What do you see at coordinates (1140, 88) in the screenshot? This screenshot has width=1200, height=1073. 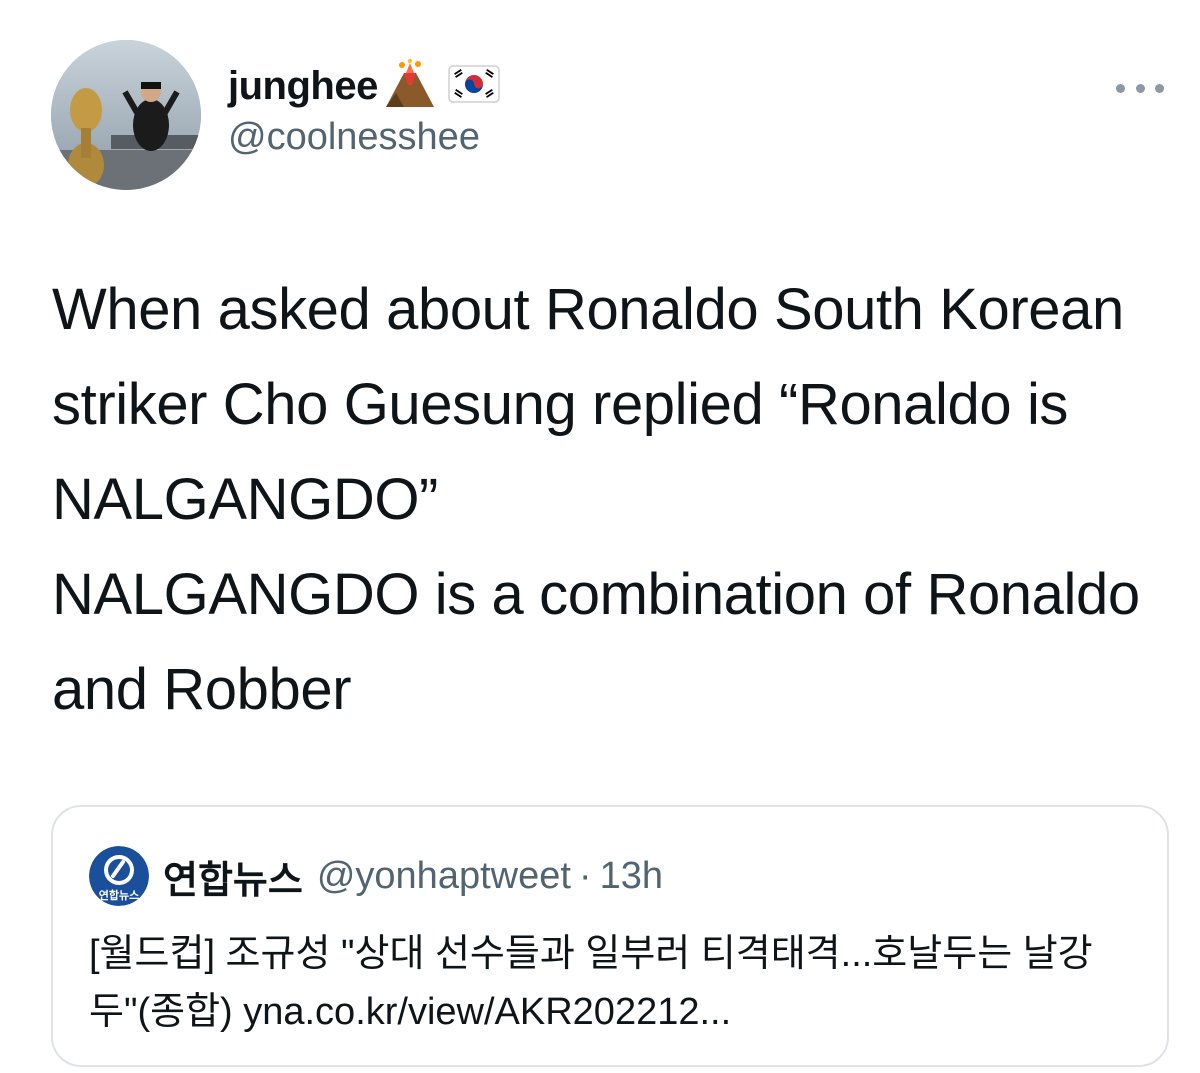 I see `more-options-icon` at bounding box center [1140, 88].